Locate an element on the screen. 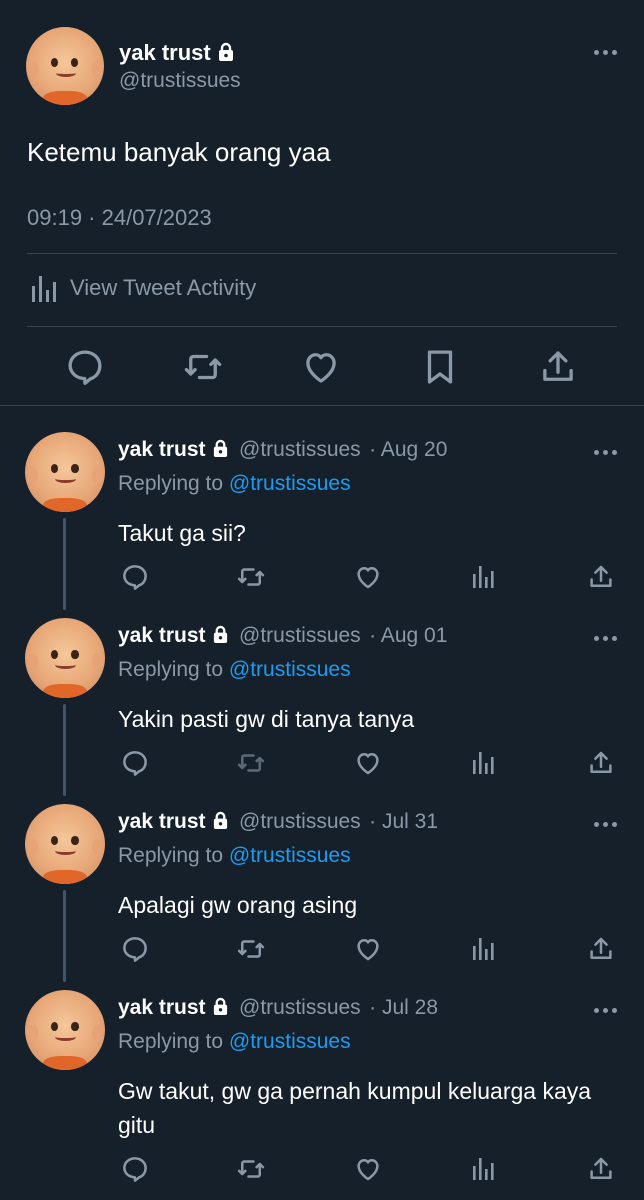  reply-date: · Aug 01 is located at coordinates (408, 635).